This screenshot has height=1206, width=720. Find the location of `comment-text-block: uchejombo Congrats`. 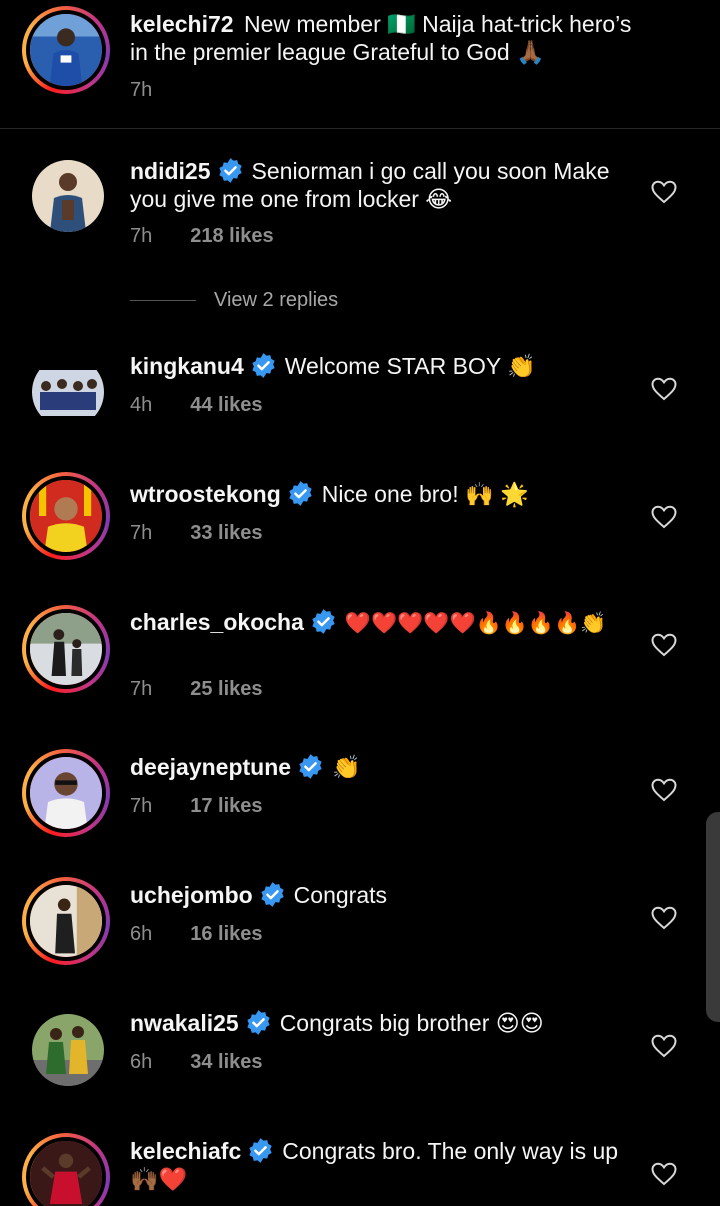

comment-text-block: uchejombo Congrats is located at coordinates (385, 895).